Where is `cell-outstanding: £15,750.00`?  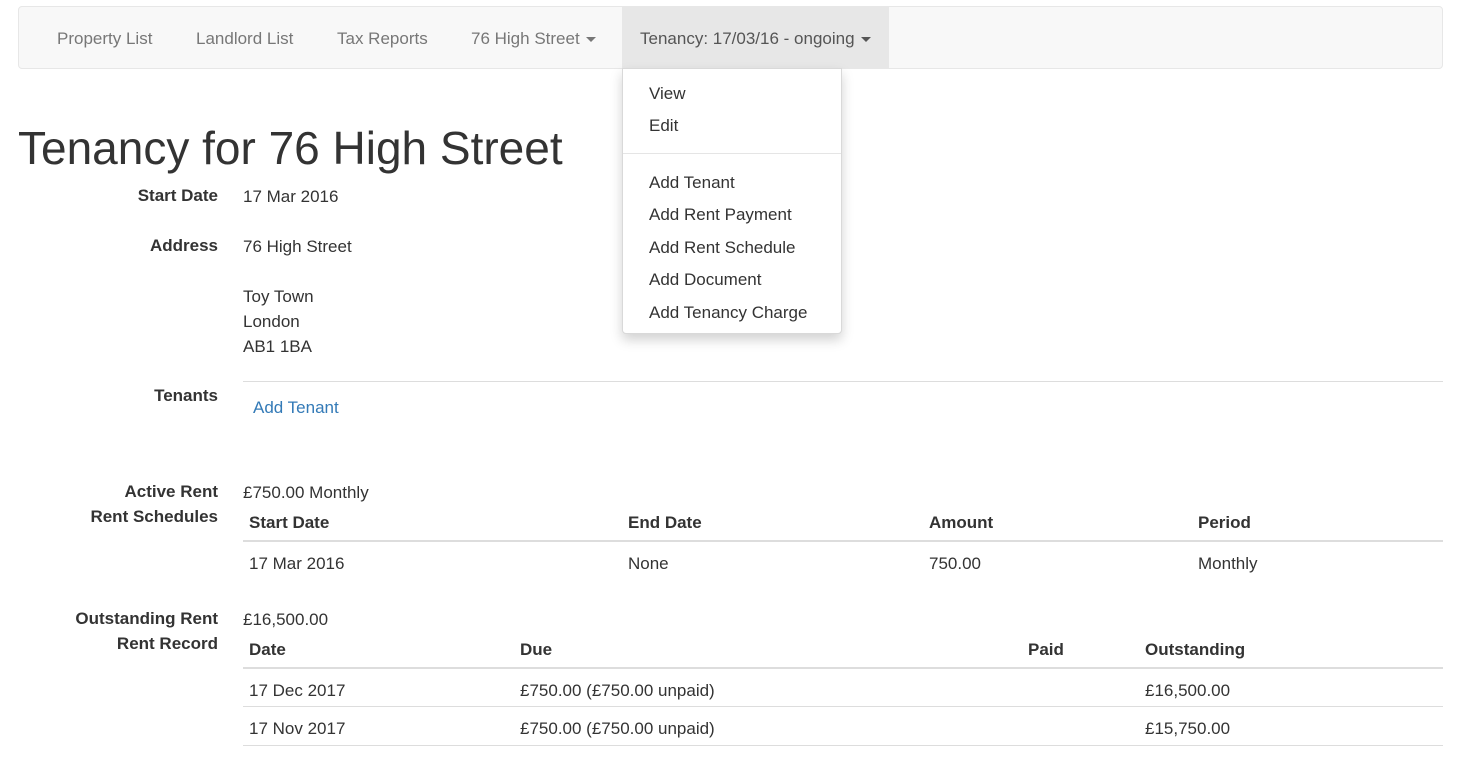
cell-outstanding: £15,750.00 is located at coordinates (1188, 728).